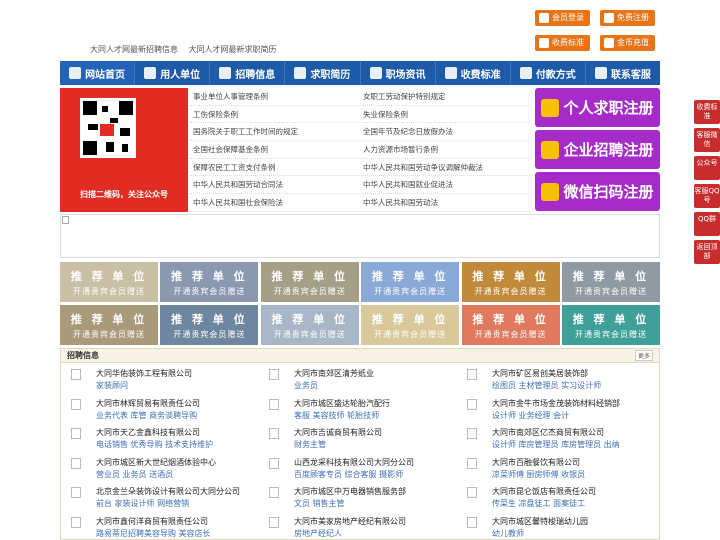 The width and height of the screenshot is (720, 540). What do you see at coordinates (538, 474) in the screenshot?
I see `positions-link: 凉菜师傅 厨房师傅 收银员` at bounding box center [538, 474].